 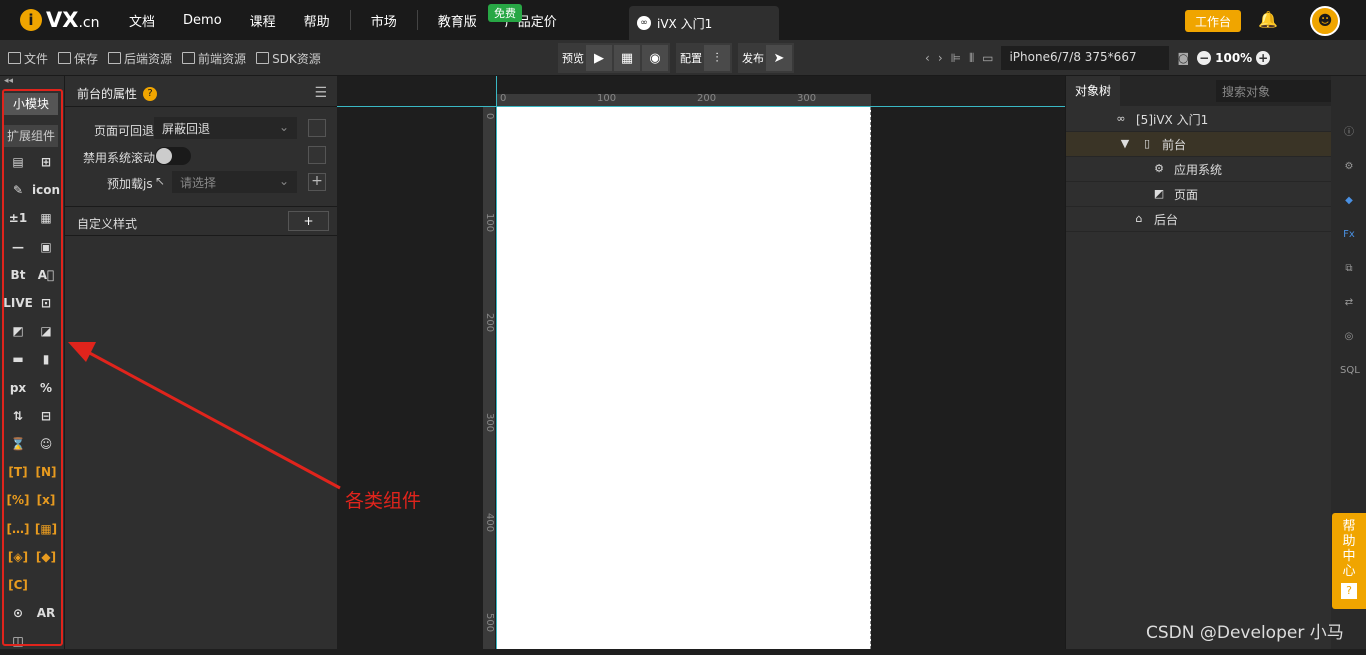 What do you see at coordinates (383, 501) in the screenshot?
I see `annotation-label: 各类组件` at bounding box center [383, 501].